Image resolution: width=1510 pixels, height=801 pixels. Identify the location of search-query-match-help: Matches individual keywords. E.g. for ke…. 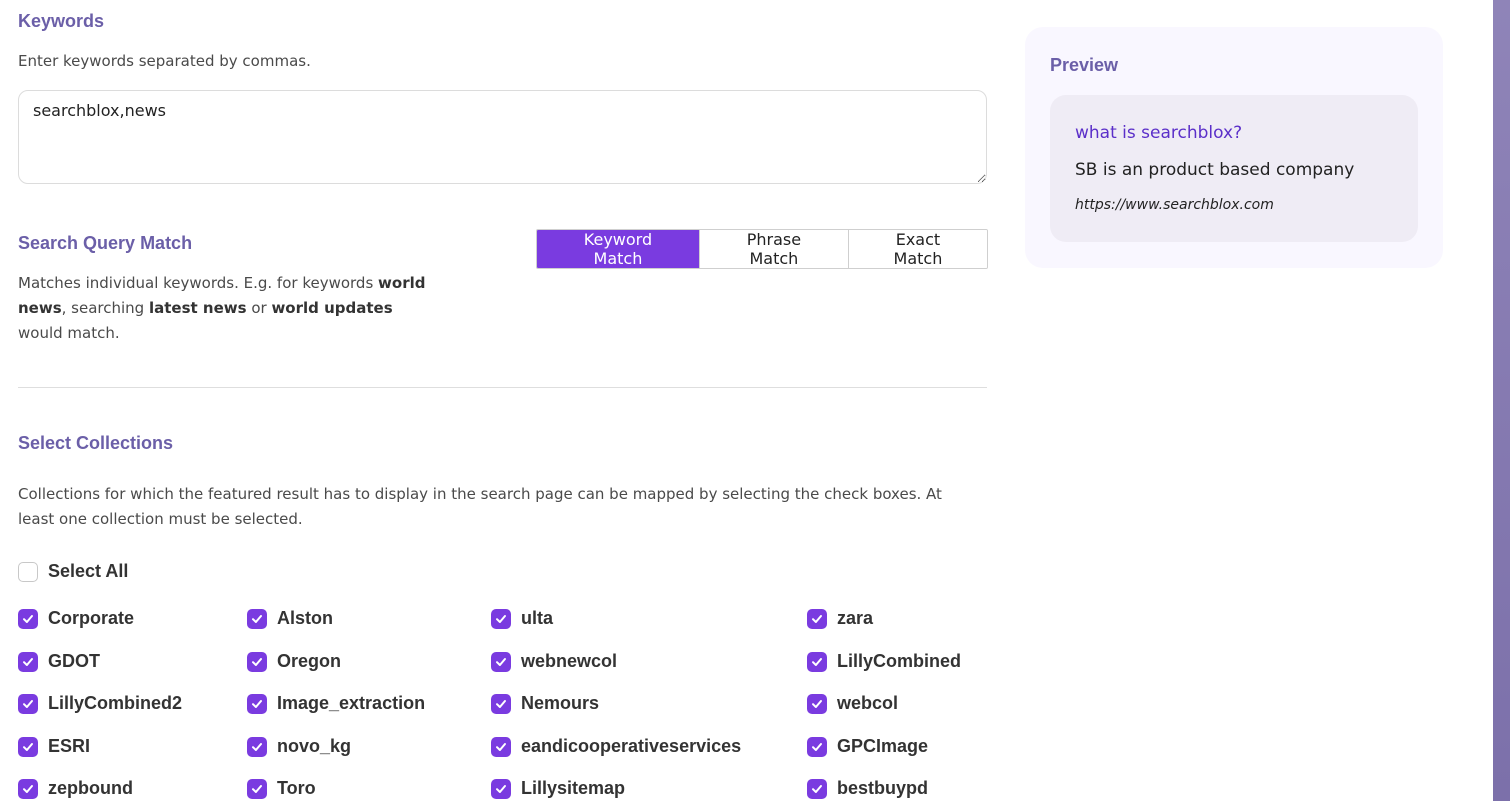
(228, 308).